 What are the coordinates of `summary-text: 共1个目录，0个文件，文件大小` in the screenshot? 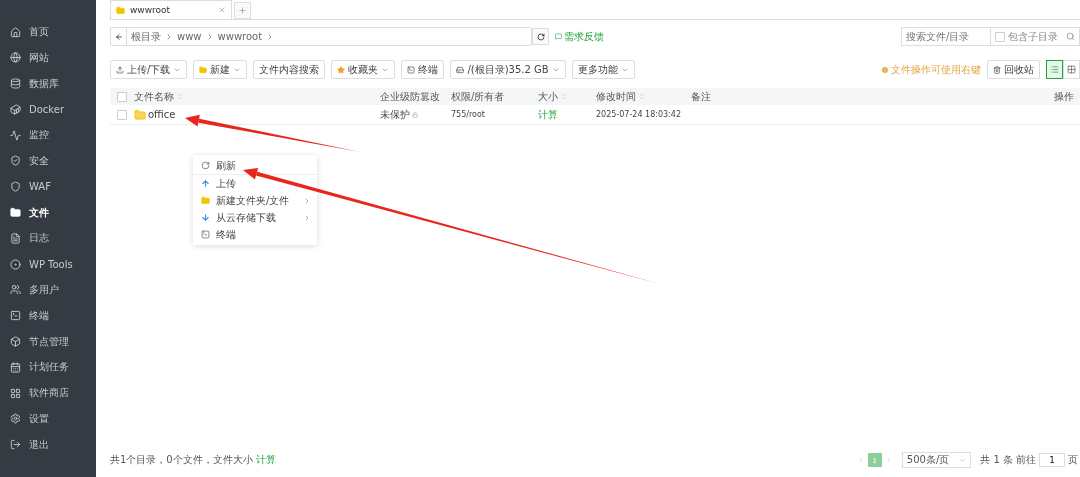 It's located at (181, 460).